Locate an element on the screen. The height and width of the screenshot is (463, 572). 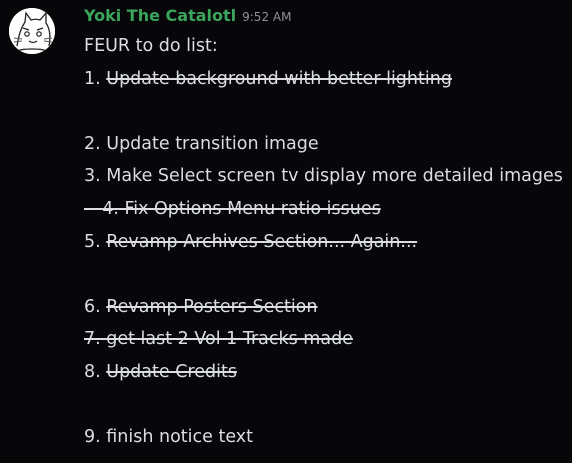
message-header: Yoki The Catalotl 9:52 AM is located at coordinates (187, 16).